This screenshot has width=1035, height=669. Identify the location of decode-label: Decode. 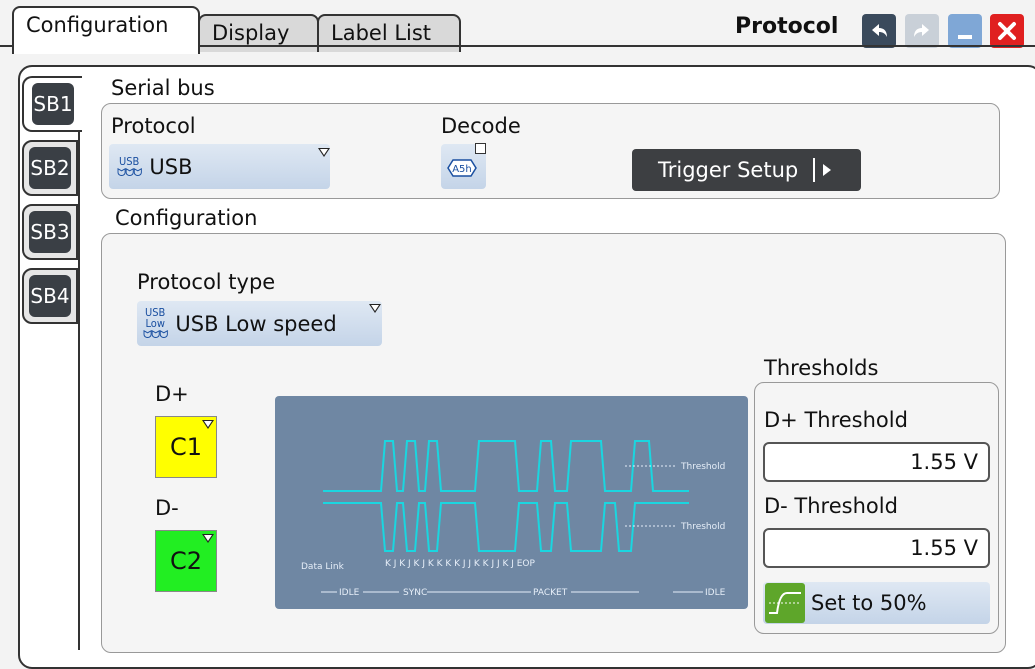
(481, 126).